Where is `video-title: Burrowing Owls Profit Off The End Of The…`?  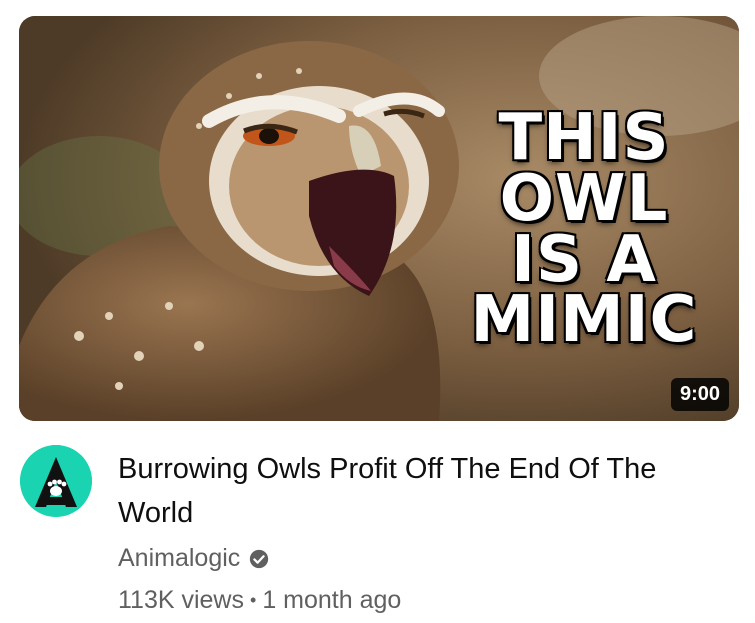
video-title: Burrowing Owls Profit Off The End Of The… is located at coordinates (413, 491).